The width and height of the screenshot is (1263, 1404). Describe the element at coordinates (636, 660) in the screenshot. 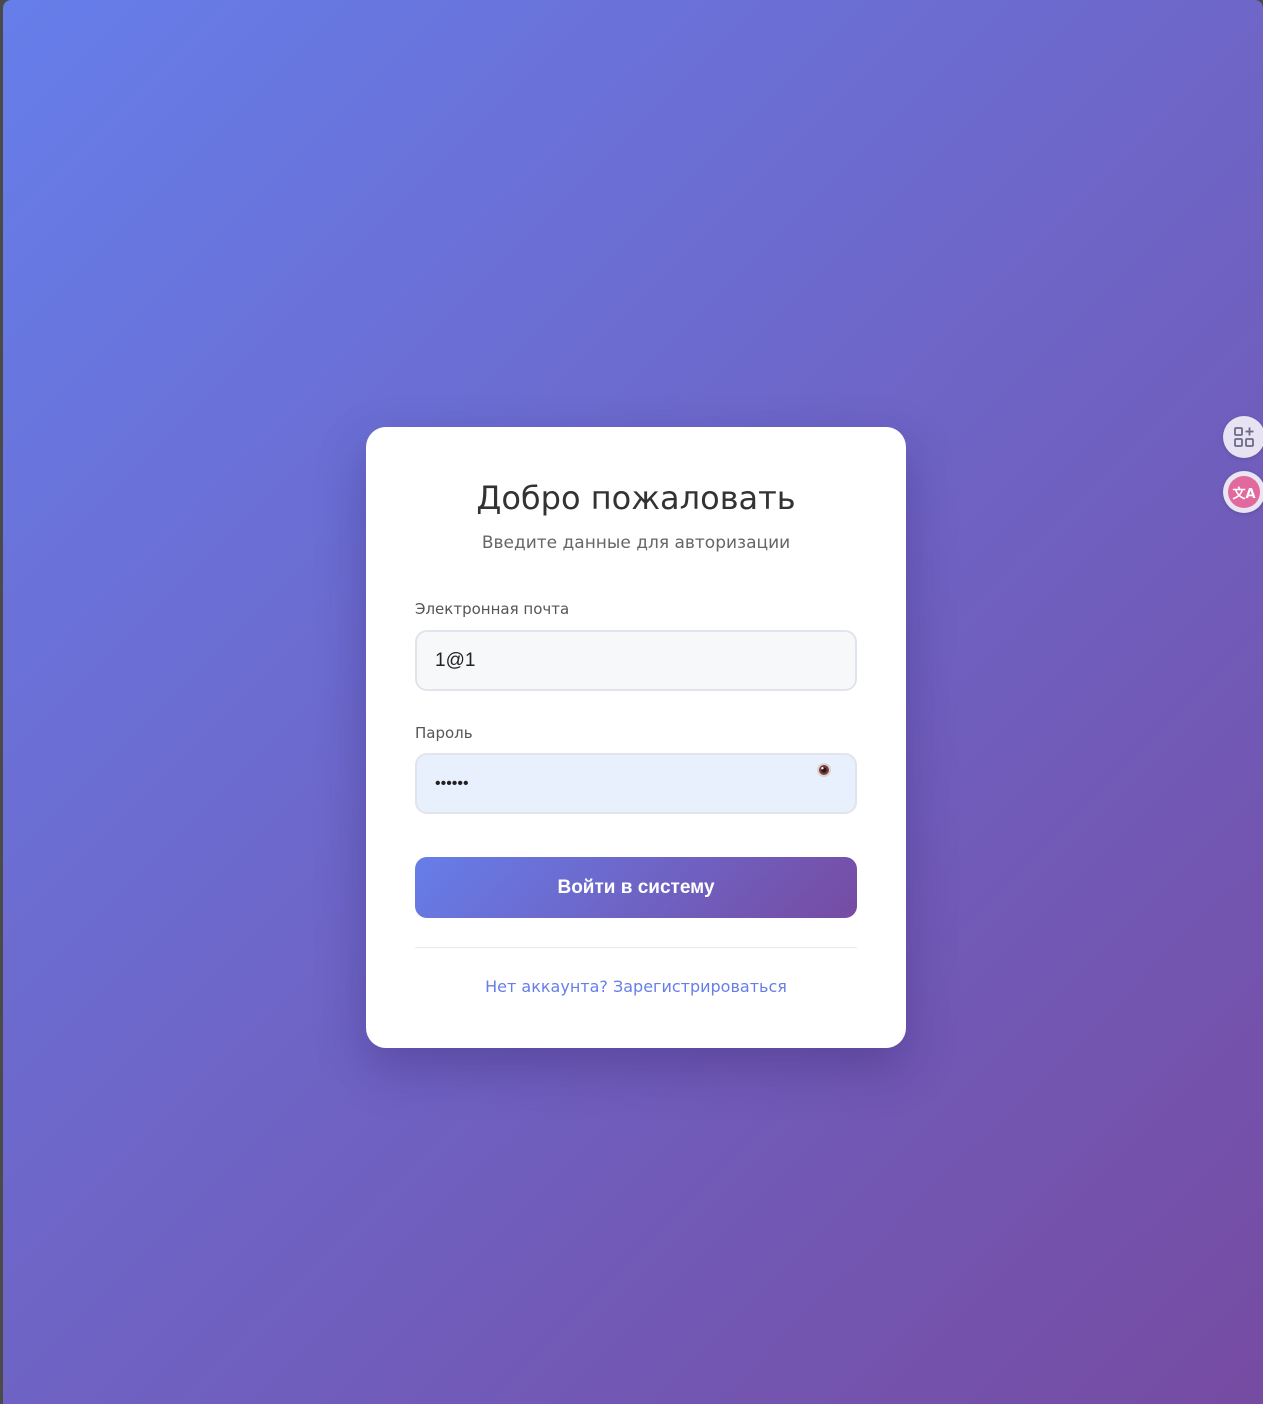

I see `email-field` at that location.